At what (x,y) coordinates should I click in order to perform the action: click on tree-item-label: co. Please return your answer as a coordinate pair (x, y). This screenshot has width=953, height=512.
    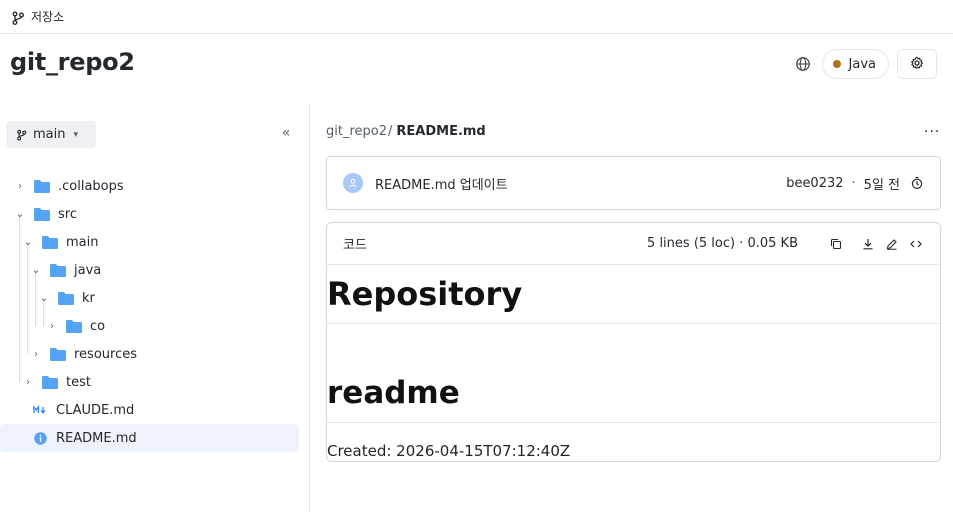
    Looking at the image, I should click on (98, 326).